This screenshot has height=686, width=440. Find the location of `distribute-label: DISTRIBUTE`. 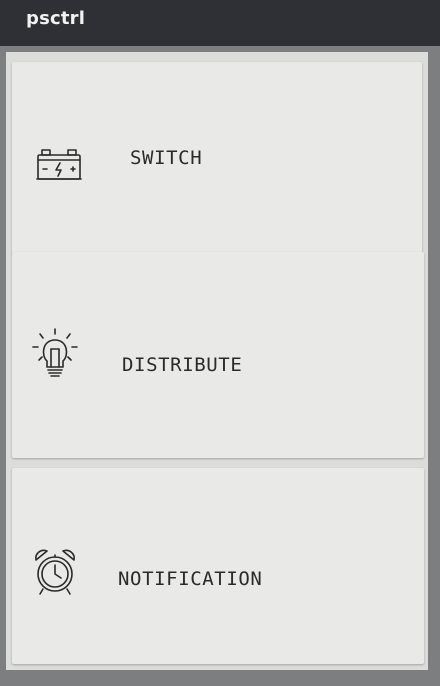

distribute-label: DISTRIBUTE is located at coordinates (182, 365).